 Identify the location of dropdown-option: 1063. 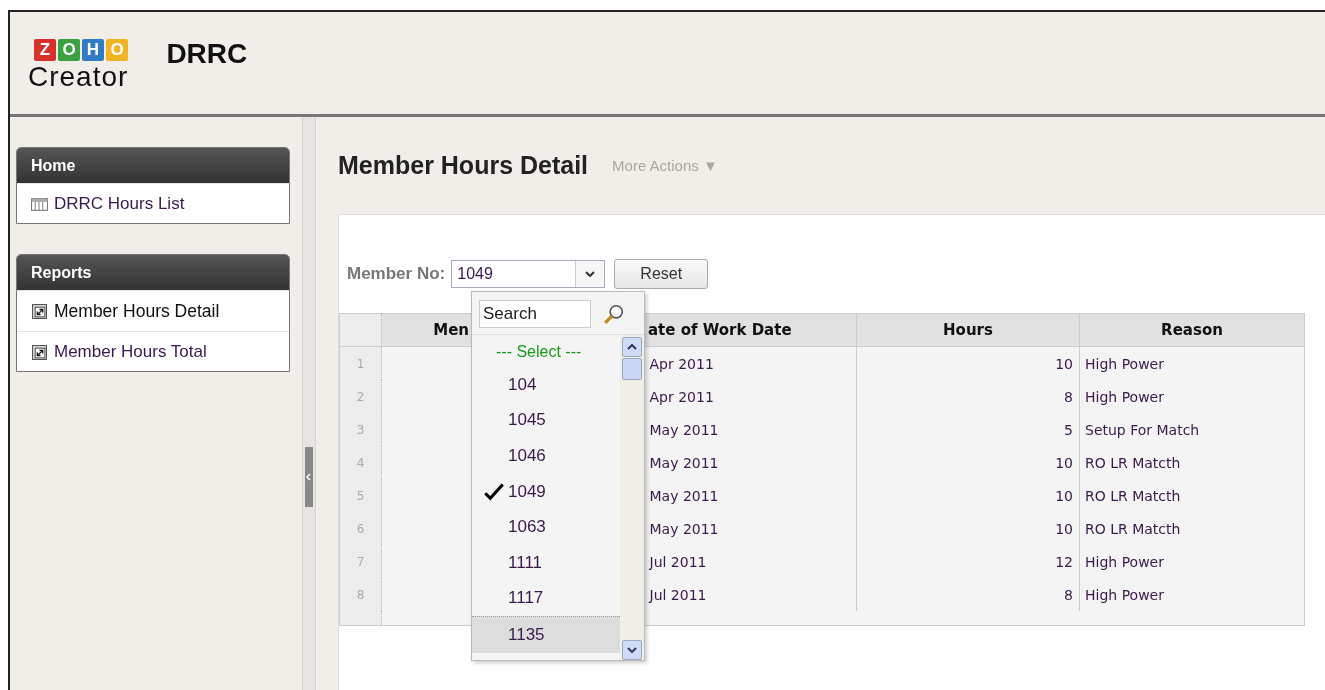
(546, 527).